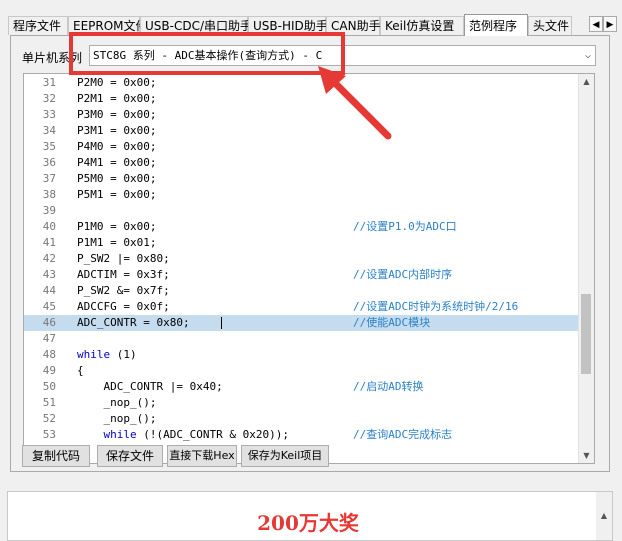 This screenshot has width=622, height=541. I want to click on line-number: 33, so click(49, 114).